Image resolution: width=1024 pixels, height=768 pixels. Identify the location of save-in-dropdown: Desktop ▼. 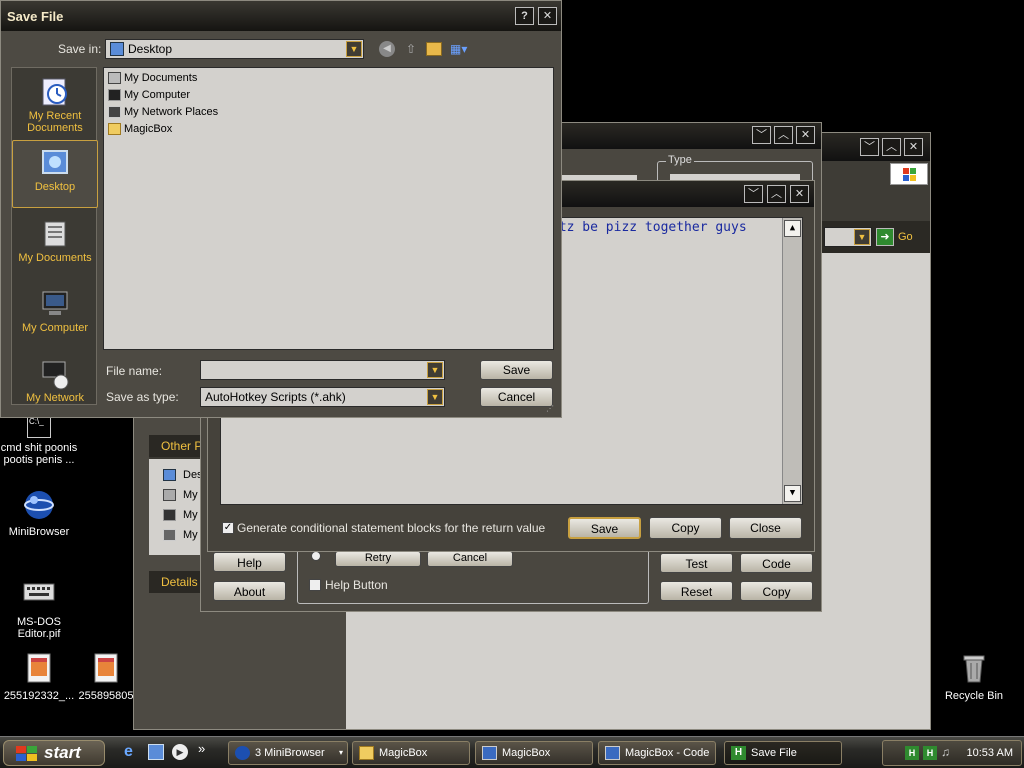
(234, 49).